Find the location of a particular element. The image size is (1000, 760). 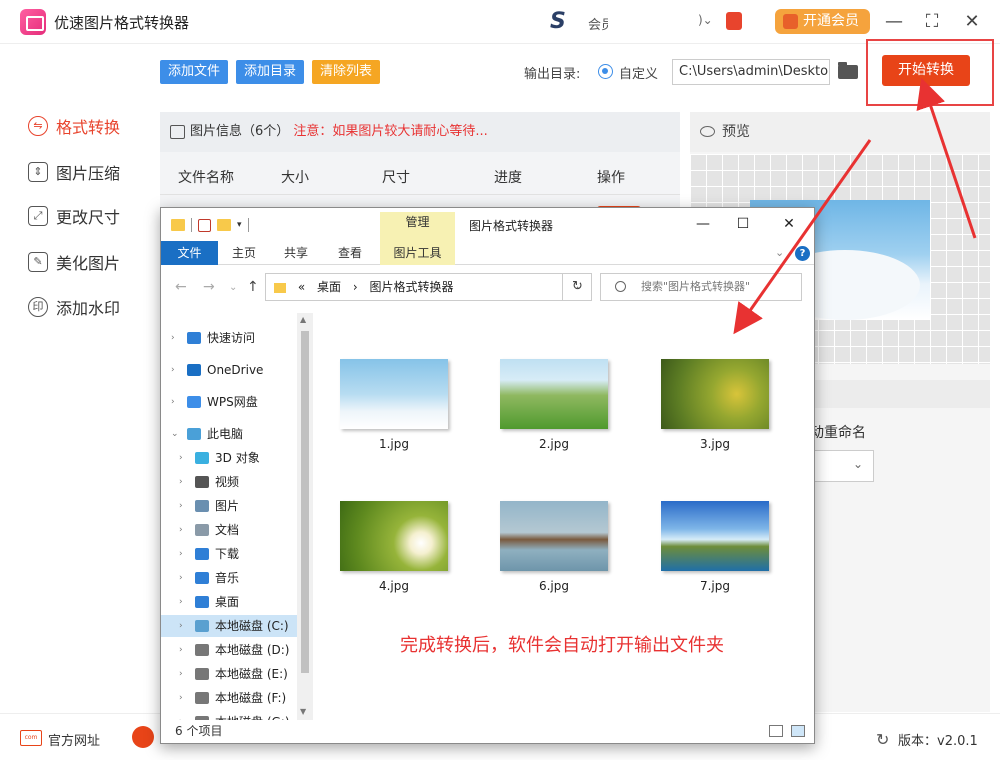

official-site-link: 官方网址 is located at coordinates (74, 739).